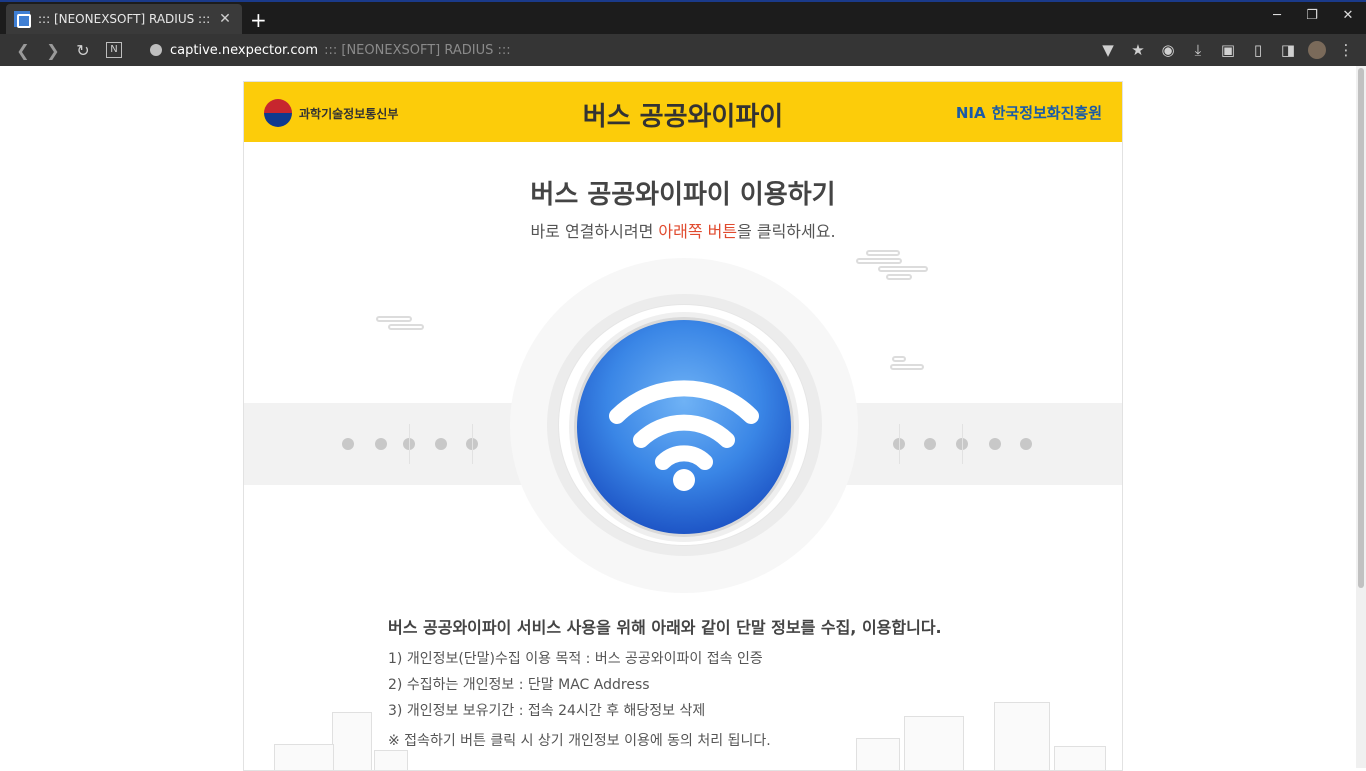 The image size is (1366, 771). Describe the element at coordinates (1168, 50) in the screenshot. I see `extension-icon: ◉` at that location.